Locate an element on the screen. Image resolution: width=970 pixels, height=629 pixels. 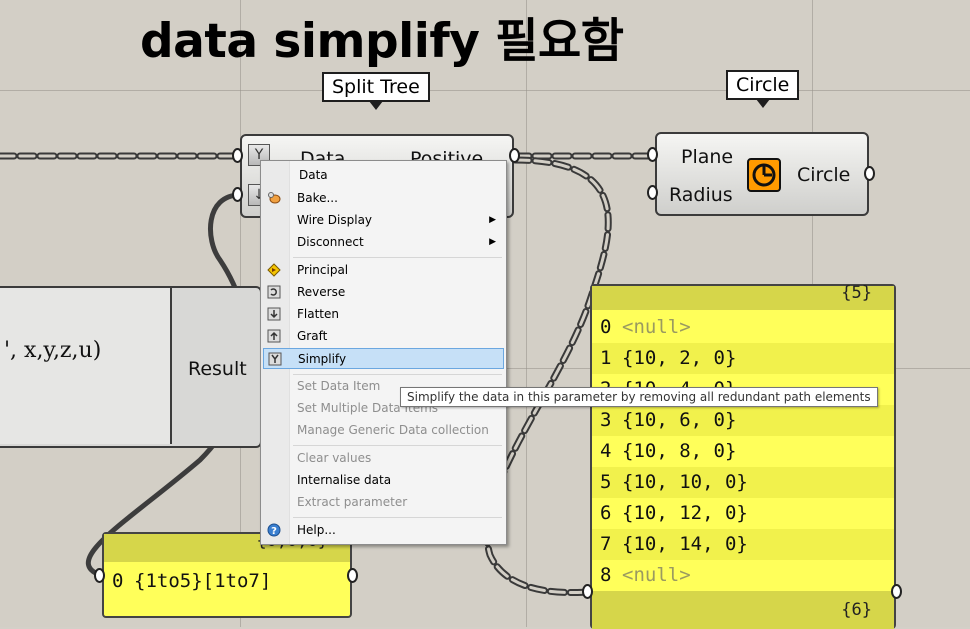
menu-item-label: Disconnect is located at coordinates (330, 242).